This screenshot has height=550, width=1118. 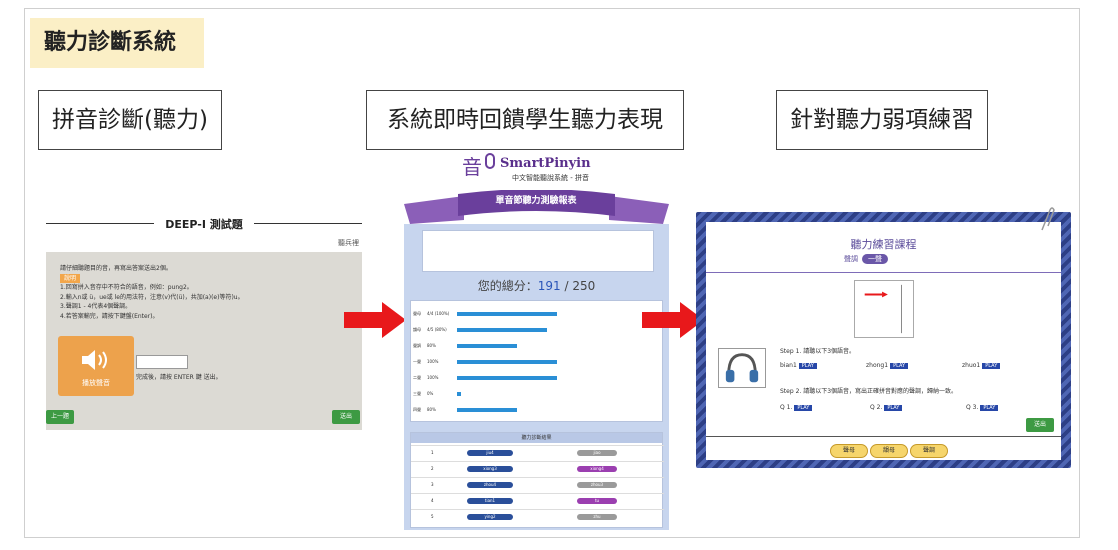 What do you see at coordinates (417, 329) in the screenshot?
I see `chart-row-label: 韻母` at bounding box center [417, 329].